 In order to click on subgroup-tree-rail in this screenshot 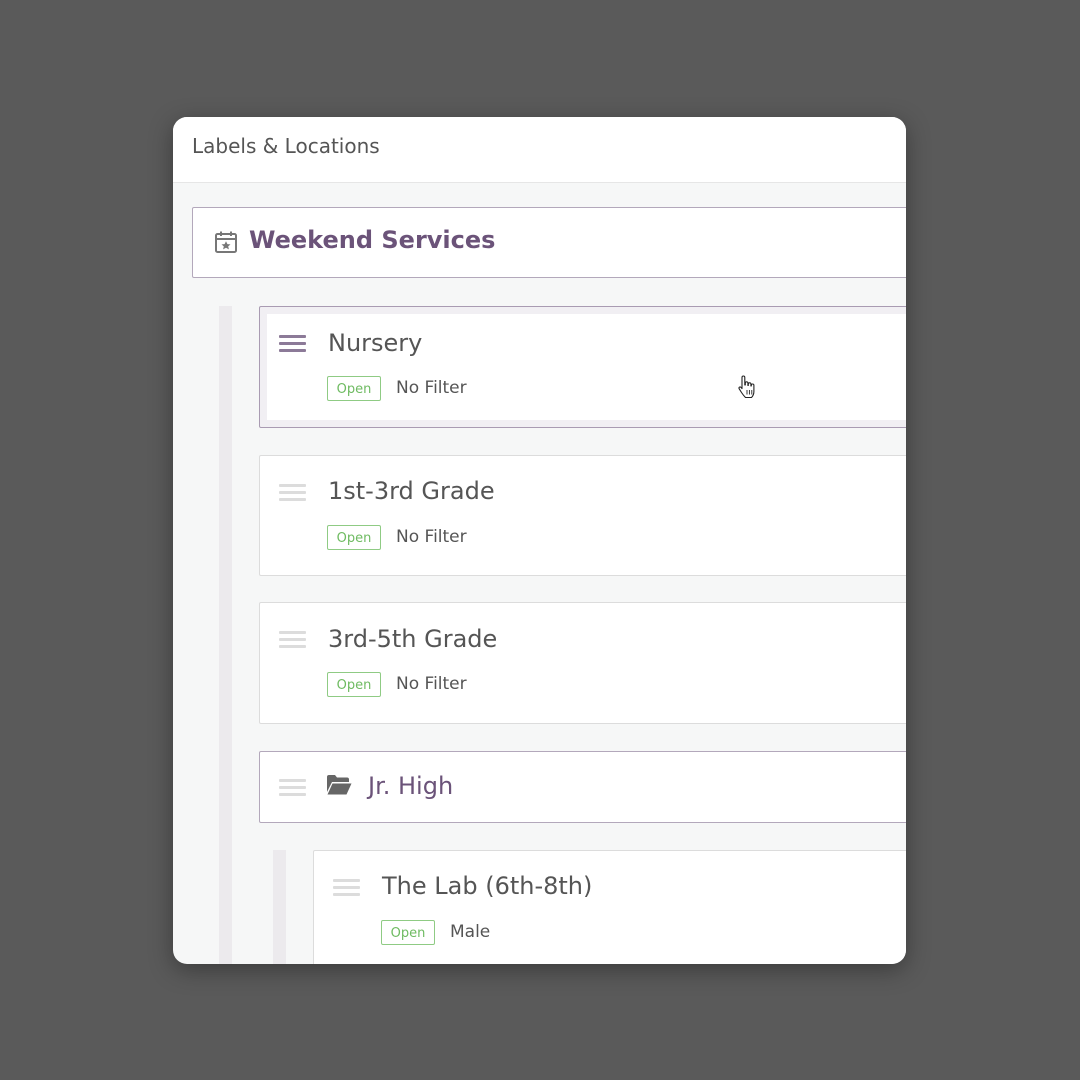, I will do `click(279, 907)`.